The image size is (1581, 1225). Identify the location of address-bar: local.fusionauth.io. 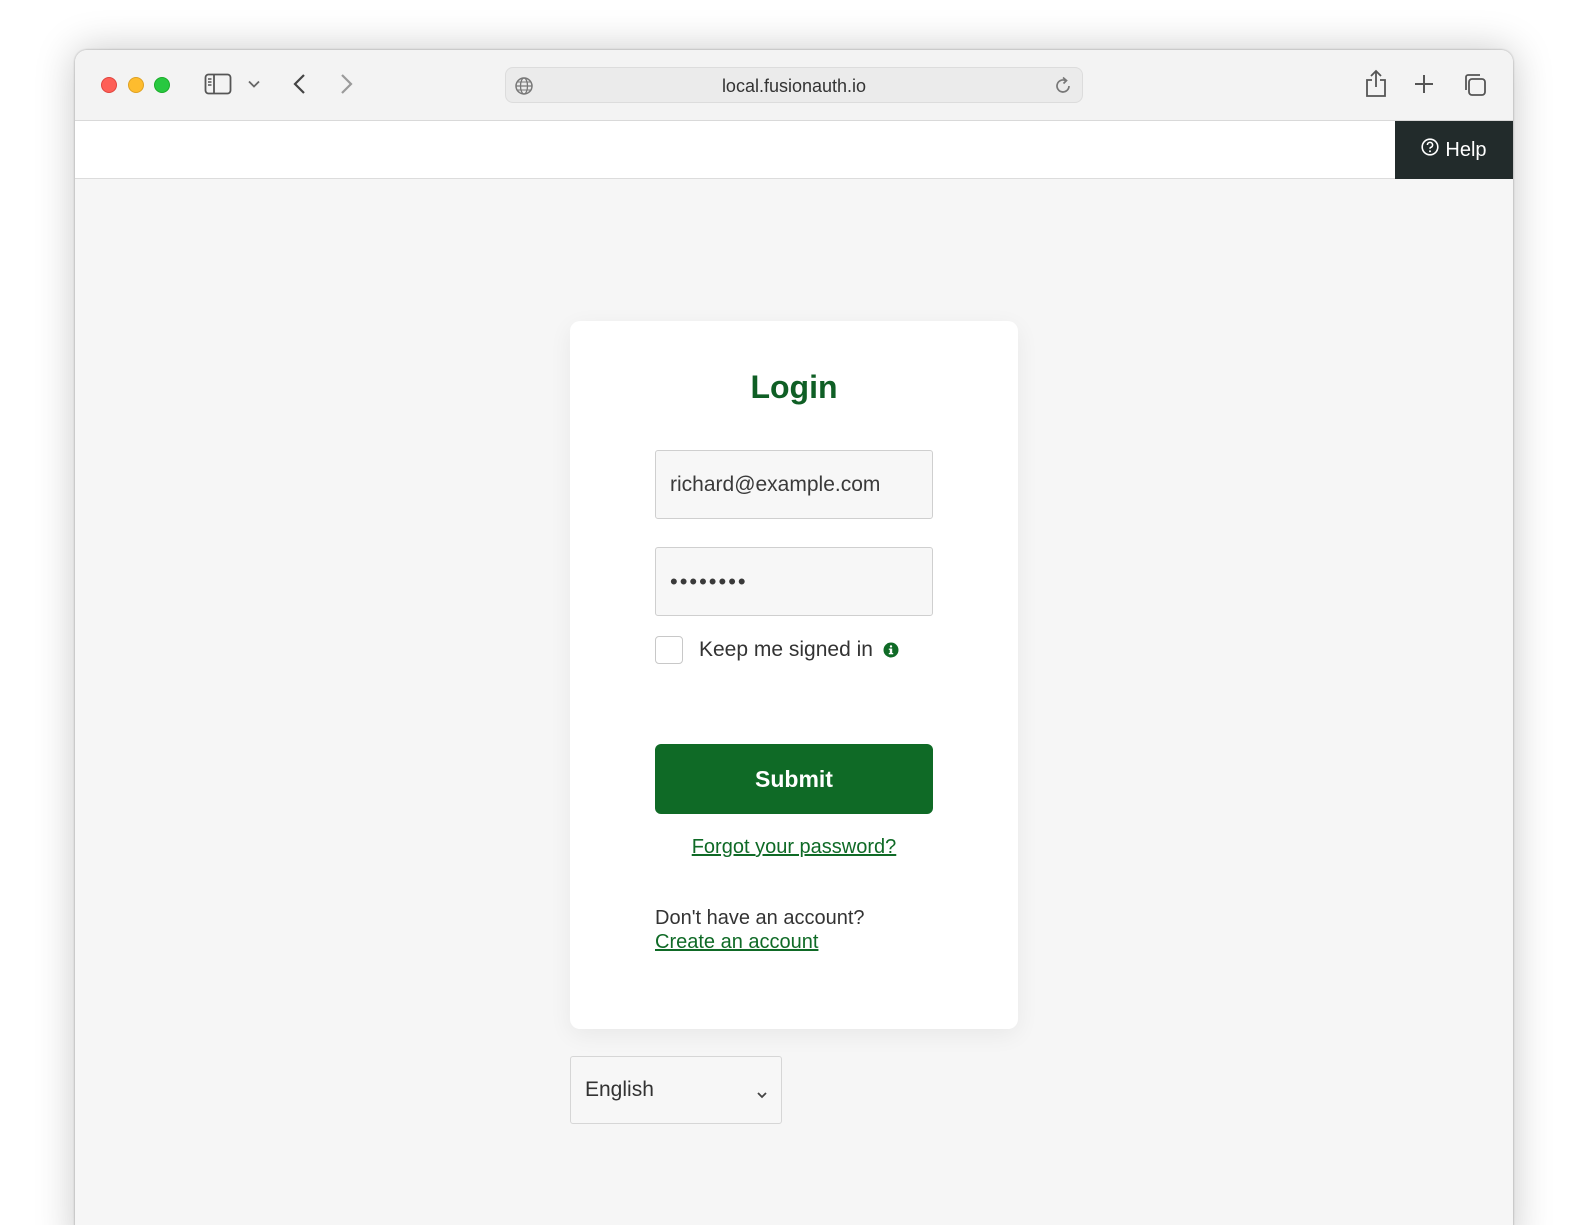
(794, 85).